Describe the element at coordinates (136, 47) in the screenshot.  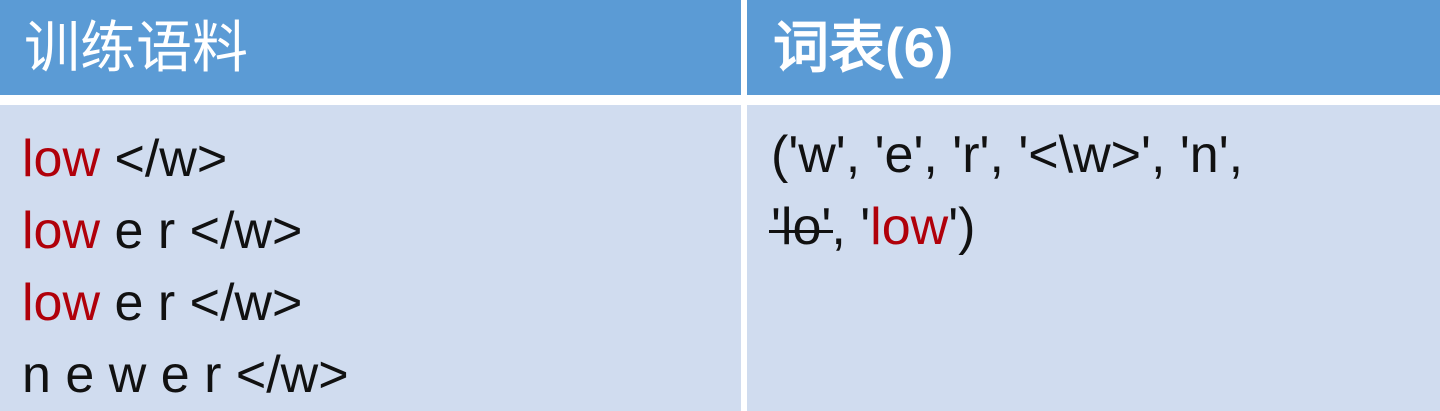
I see `corpus-header: 训练语料` at that location.